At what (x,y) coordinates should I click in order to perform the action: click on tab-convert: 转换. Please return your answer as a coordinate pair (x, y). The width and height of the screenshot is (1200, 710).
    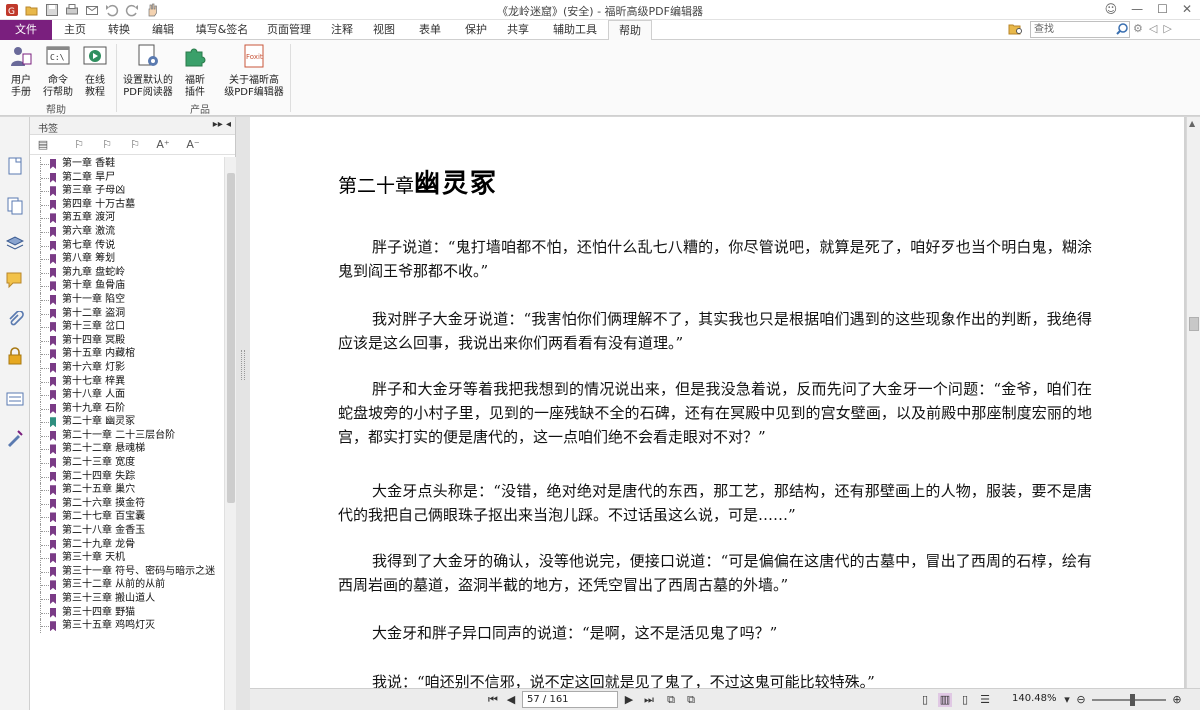
    Looking at the image, I should click on (119, 30).